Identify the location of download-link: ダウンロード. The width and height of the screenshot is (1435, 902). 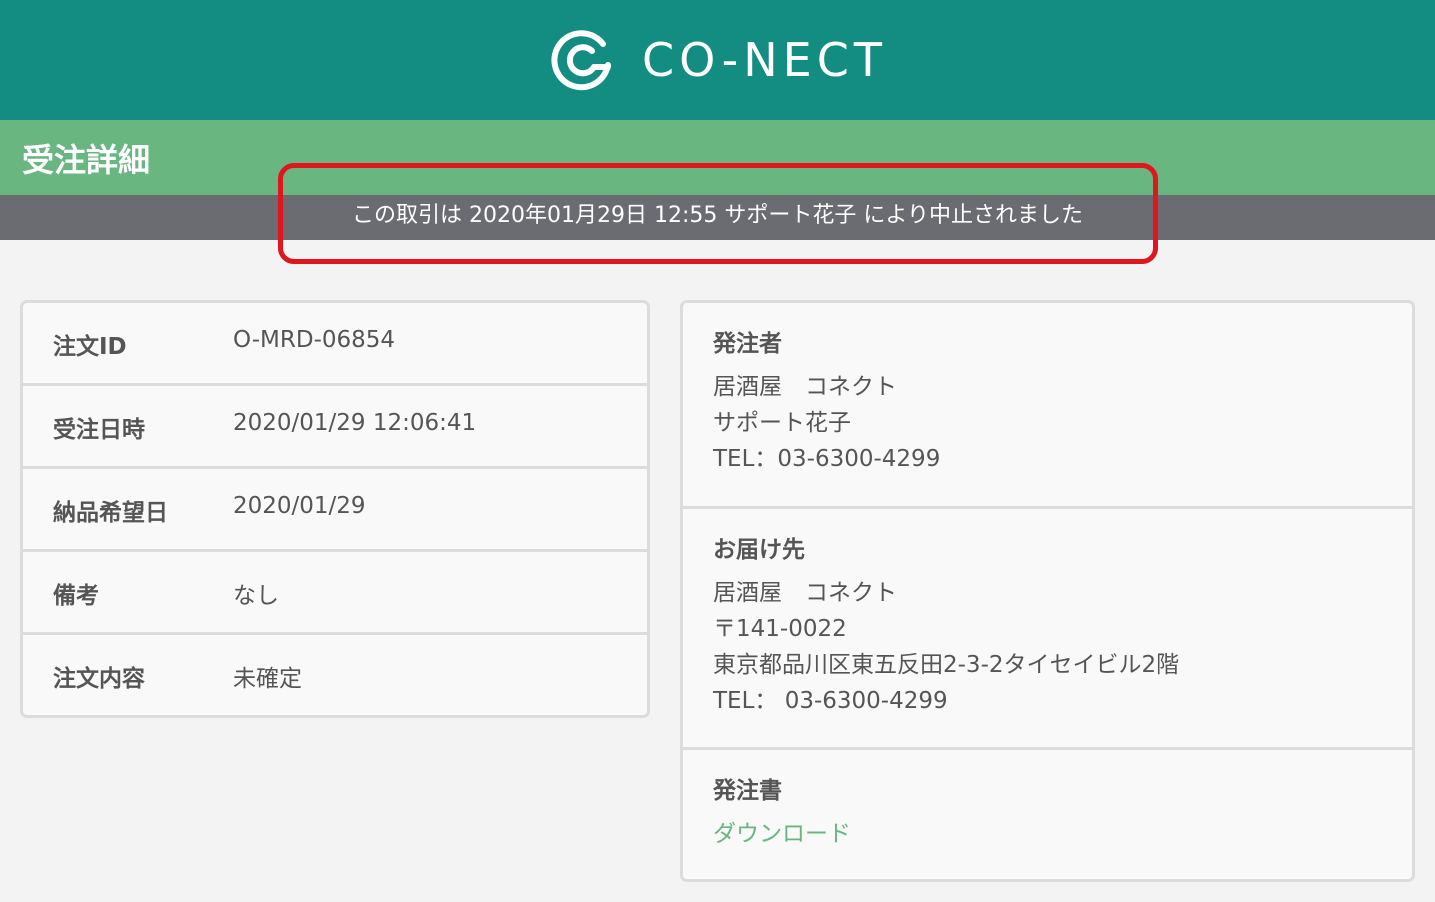
(782, 834).